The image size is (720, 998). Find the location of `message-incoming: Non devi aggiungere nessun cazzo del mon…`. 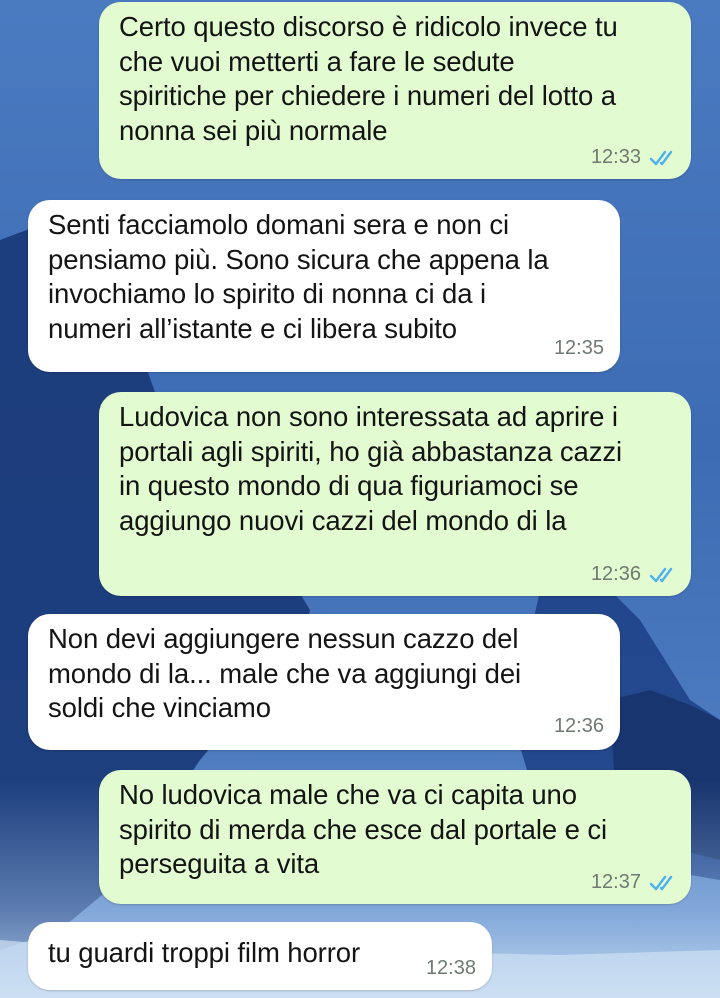

message-incoming: Non devi aggiungere nessun cazzo del mon… is located at coordinates (324, 682).